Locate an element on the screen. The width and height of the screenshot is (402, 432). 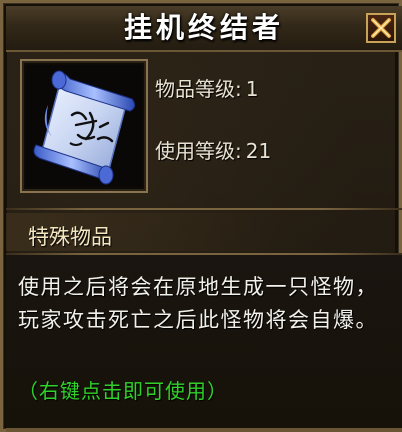
use-level-stat: 使用等级: 21 is located at coordinates (213, 149).